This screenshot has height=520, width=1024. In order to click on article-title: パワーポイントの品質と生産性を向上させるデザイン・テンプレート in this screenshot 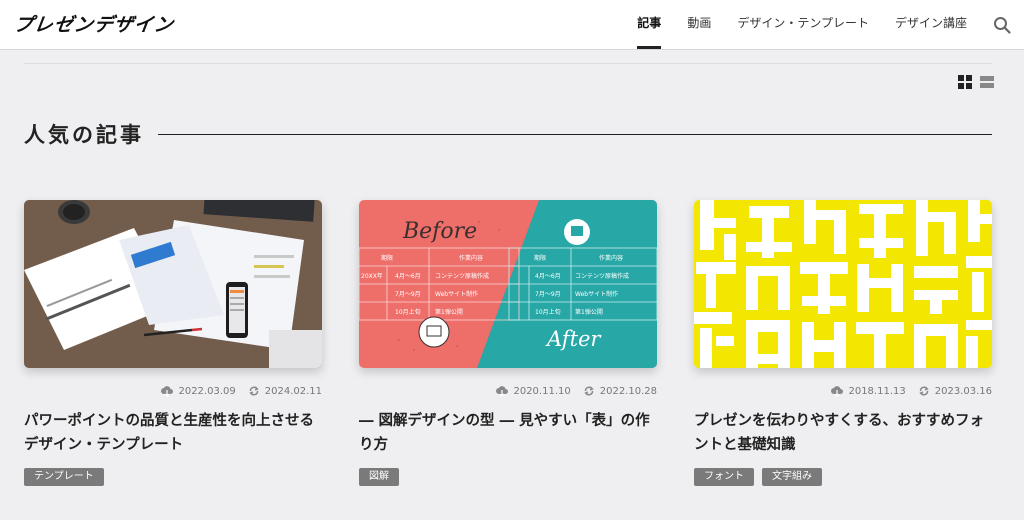, I will do `click(173, 433)`.